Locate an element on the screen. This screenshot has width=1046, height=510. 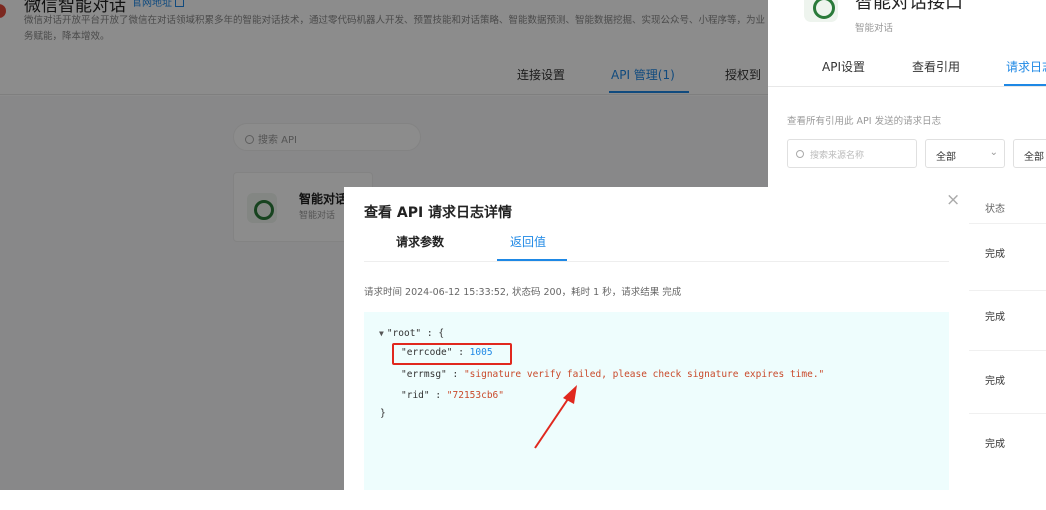
filter-select-1: 全部 ⌄ is located at coordinates (965, 153).